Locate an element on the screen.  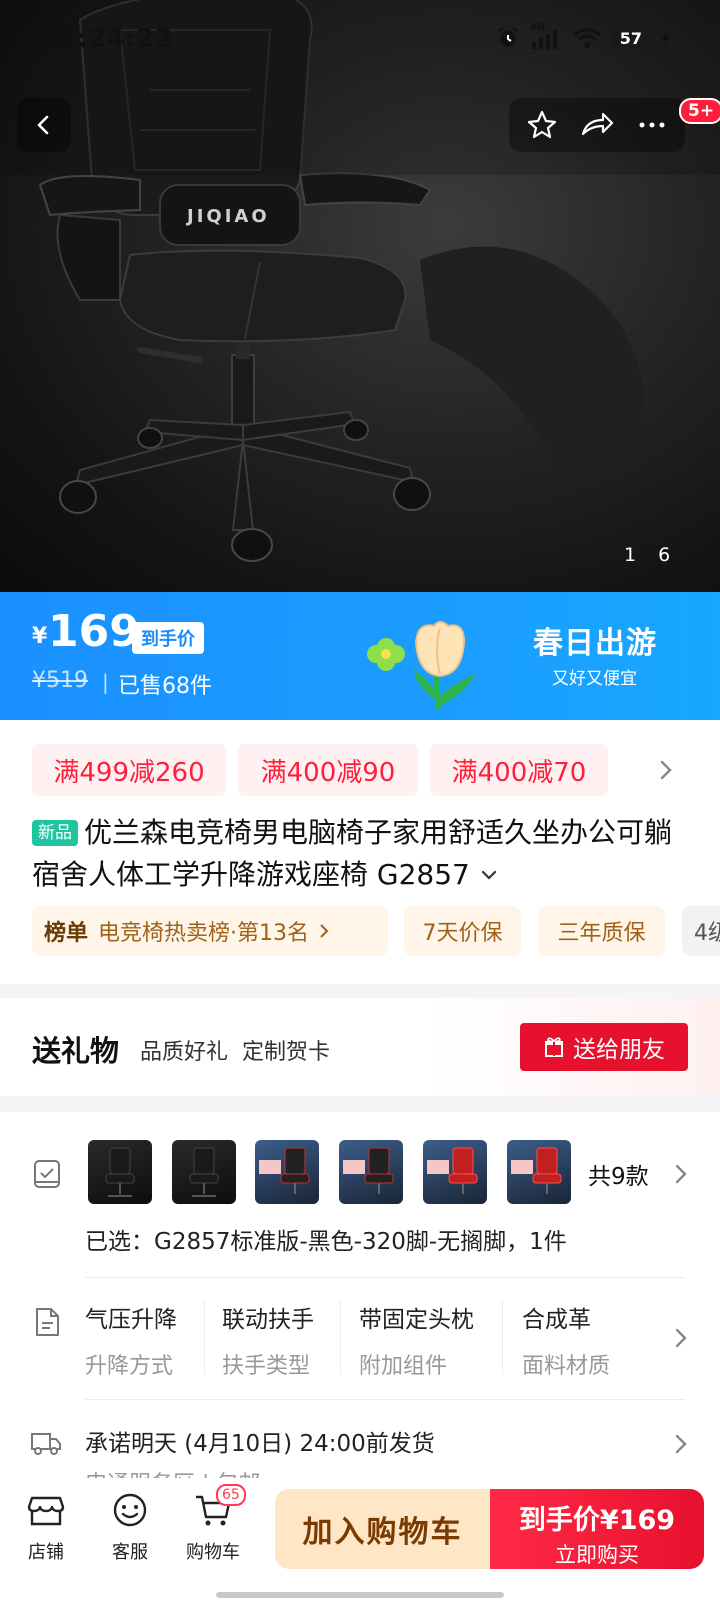
variant-count: 共9款 is located at coordinates (618, 1174).